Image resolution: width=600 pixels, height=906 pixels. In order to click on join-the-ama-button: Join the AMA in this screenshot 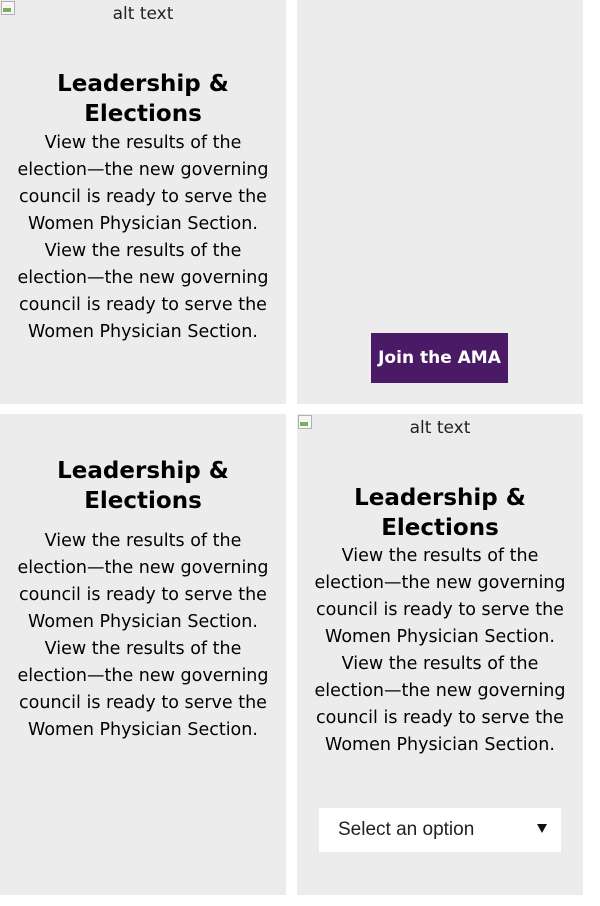, I will do `click(439, 358)`.